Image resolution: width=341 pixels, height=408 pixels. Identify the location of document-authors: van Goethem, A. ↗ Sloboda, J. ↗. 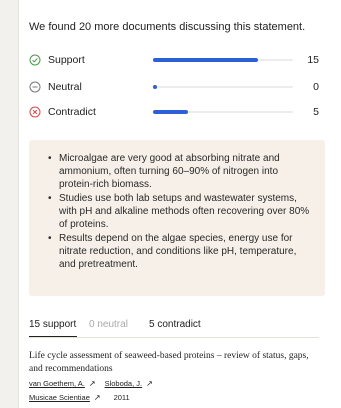
(95, 383).